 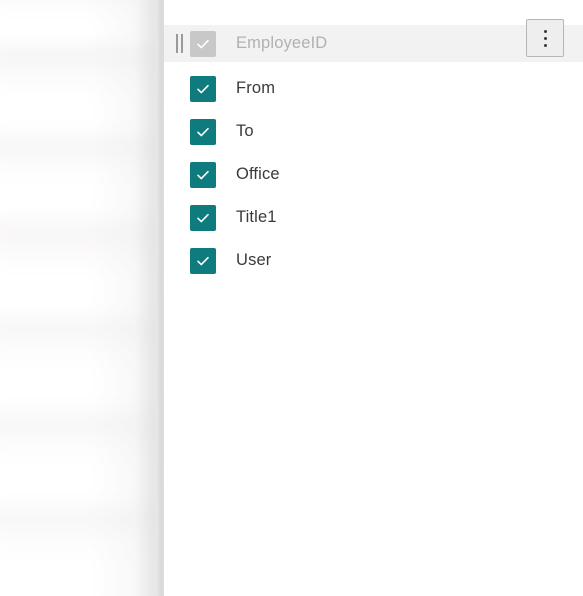 I want to click on field-row-from: From, so click(x=373, y=88).